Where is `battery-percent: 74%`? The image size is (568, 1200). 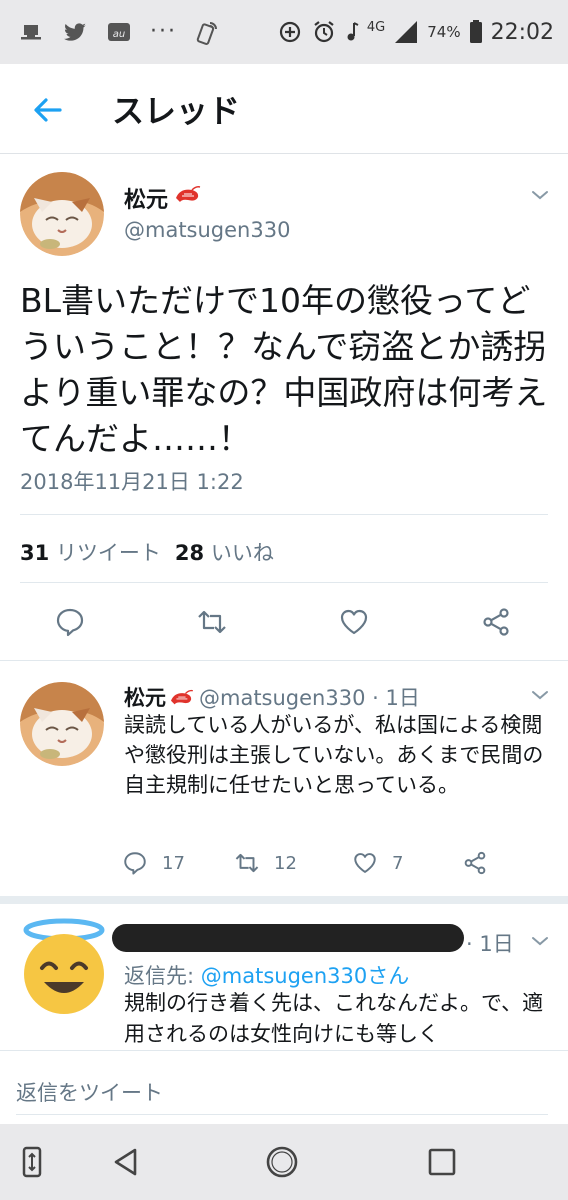 battery-percent: 74% is located at coordinates (444, 32).